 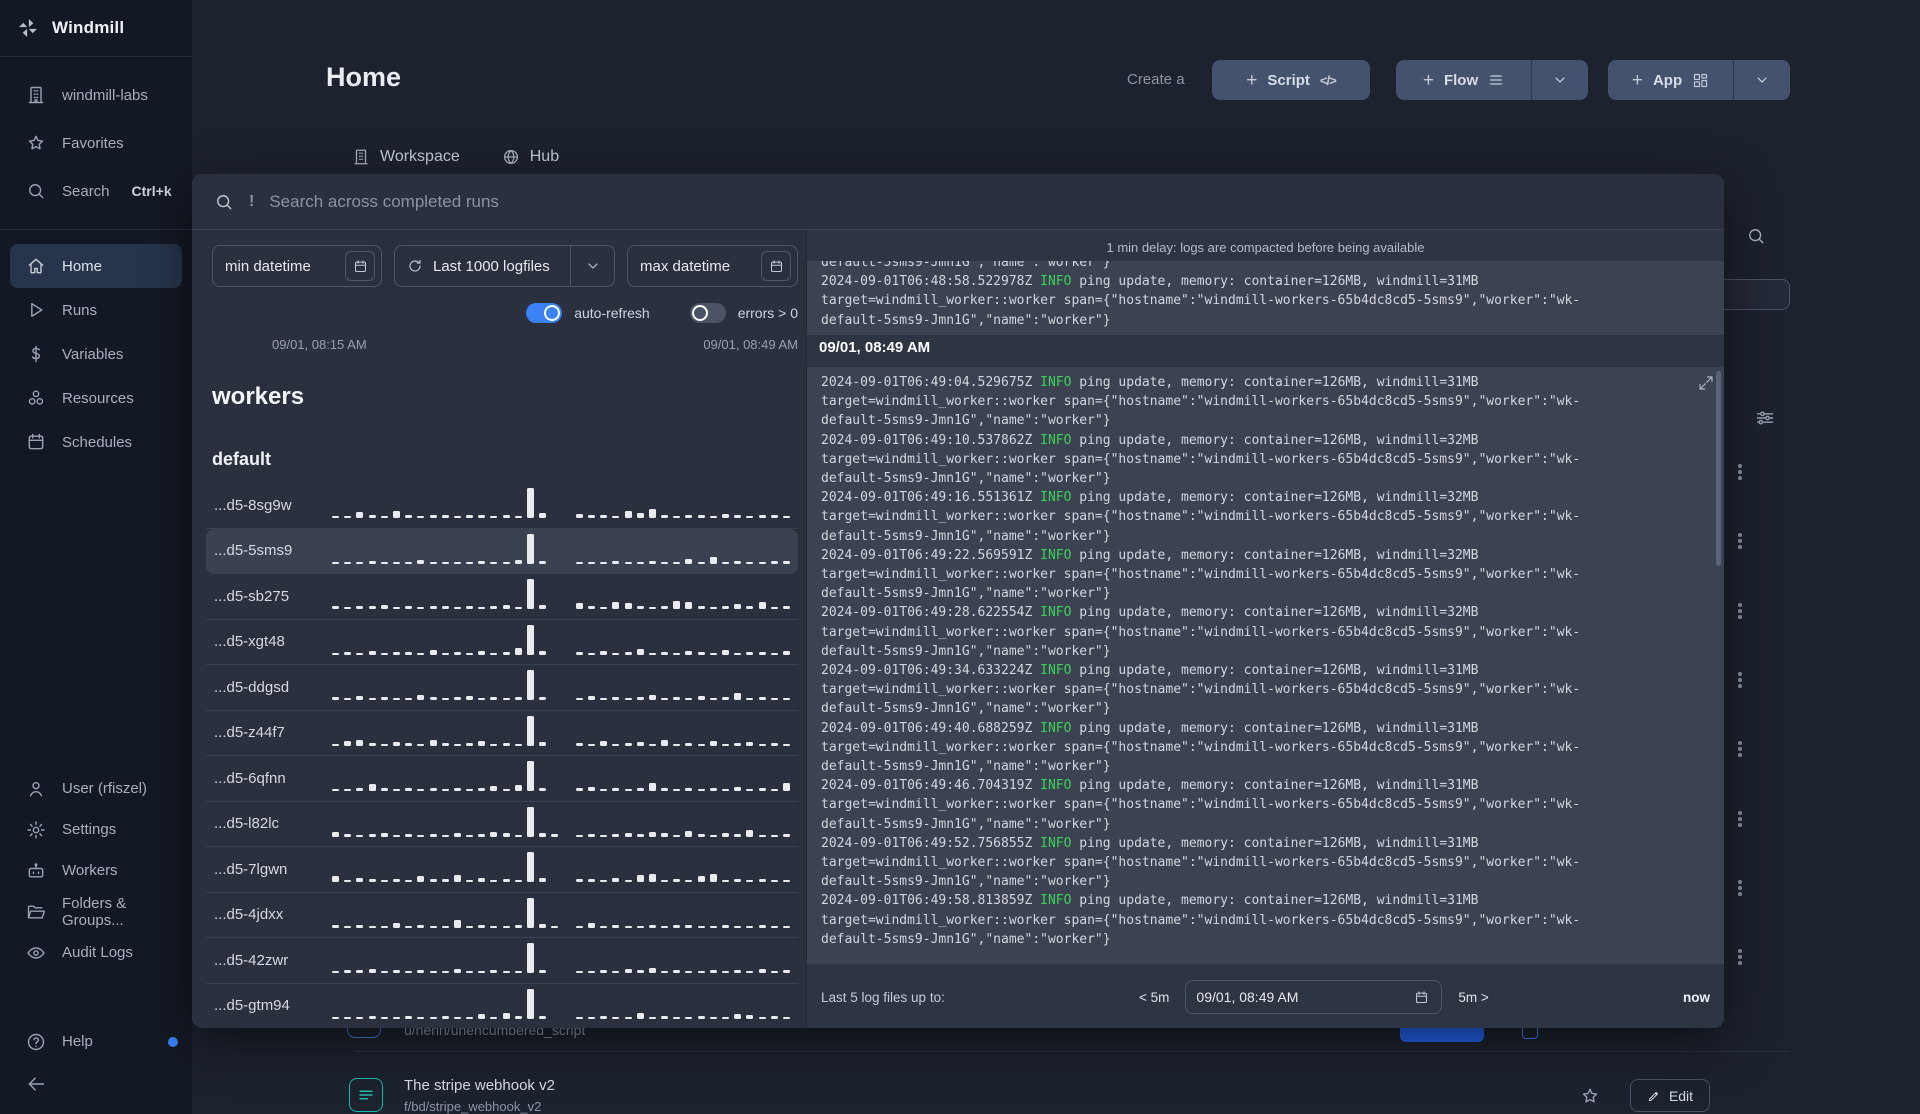 What do you see at coordinates (96, 354) in the screenshot?
I see `sidebar-item-variables: Variables` at bounding box center [96, 354].